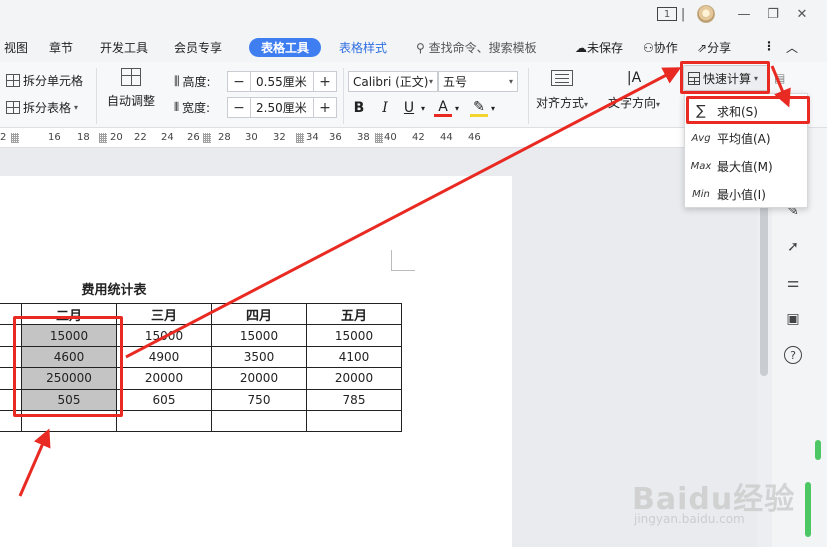 Image resolution: width=827 pixels, height=547 pixels. What do you see at coordinates (140, 137) in the screenshot?
I see `ruler-tick: 22` at bounding box center [140, 137].